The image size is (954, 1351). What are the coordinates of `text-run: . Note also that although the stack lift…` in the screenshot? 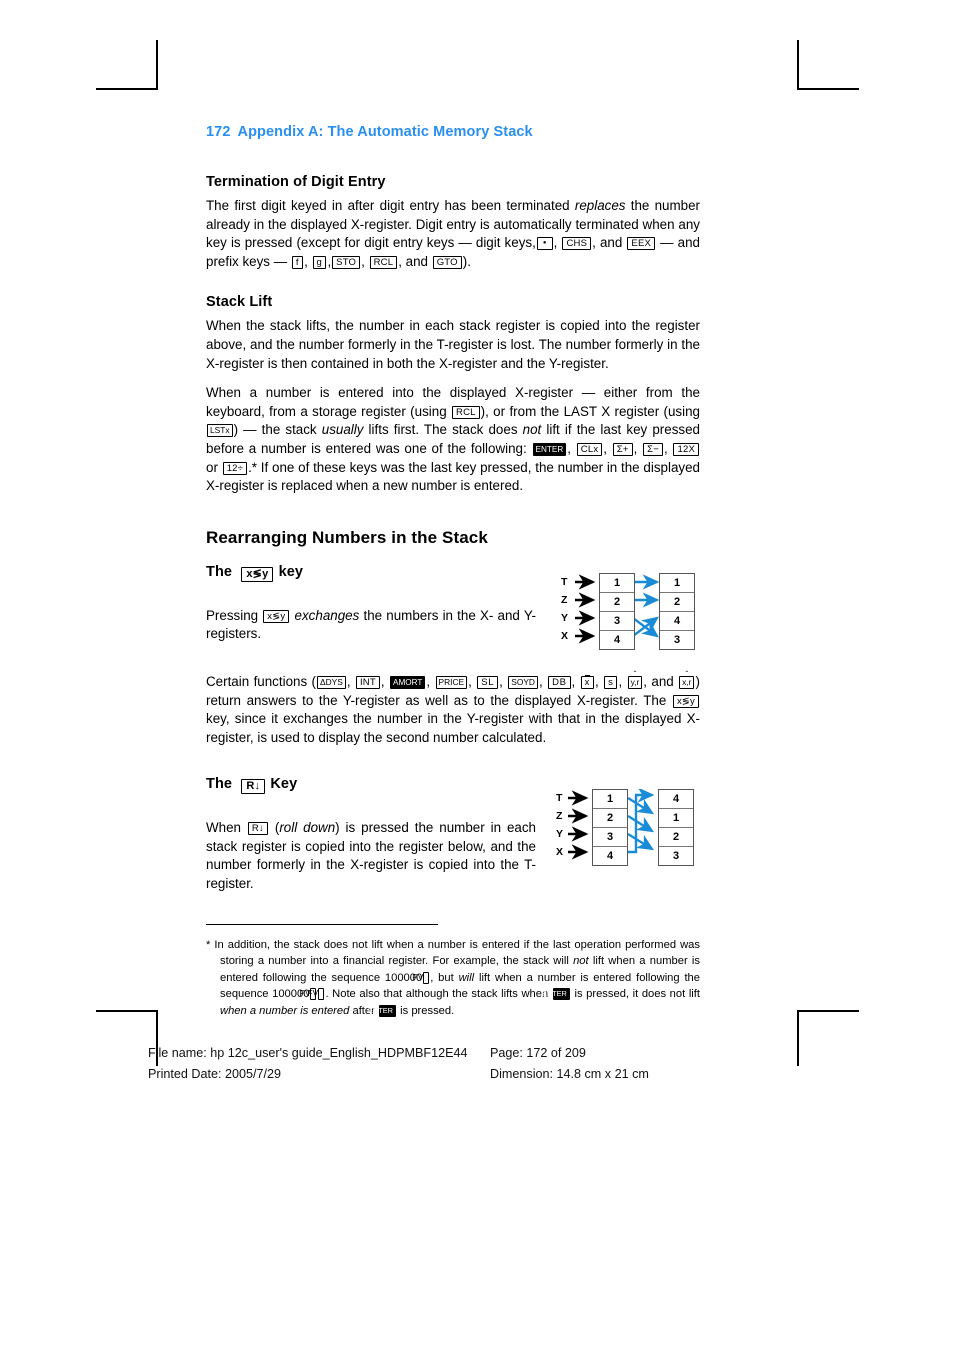 It's located at (438, 994).